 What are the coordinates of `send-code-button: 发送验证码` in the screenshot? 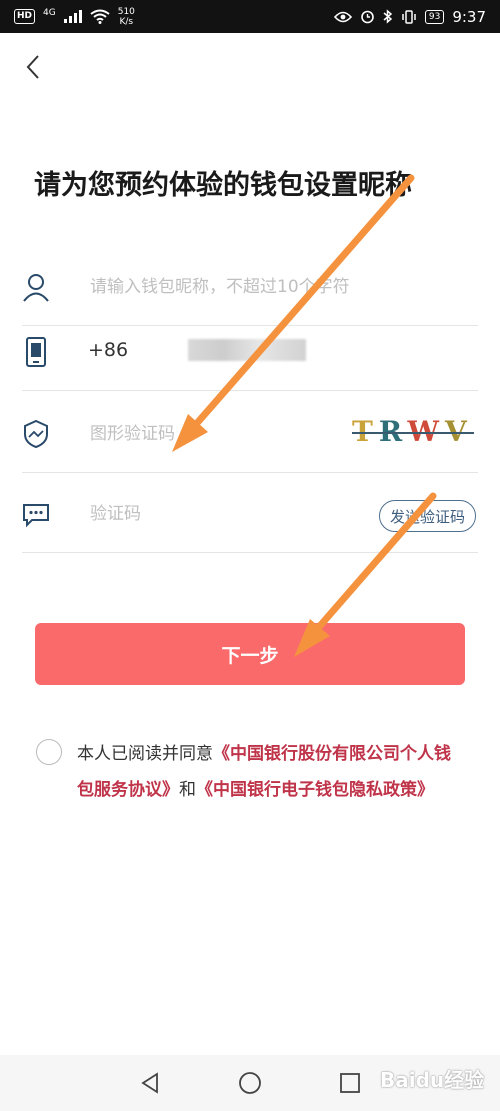 It's located at (427, 516).